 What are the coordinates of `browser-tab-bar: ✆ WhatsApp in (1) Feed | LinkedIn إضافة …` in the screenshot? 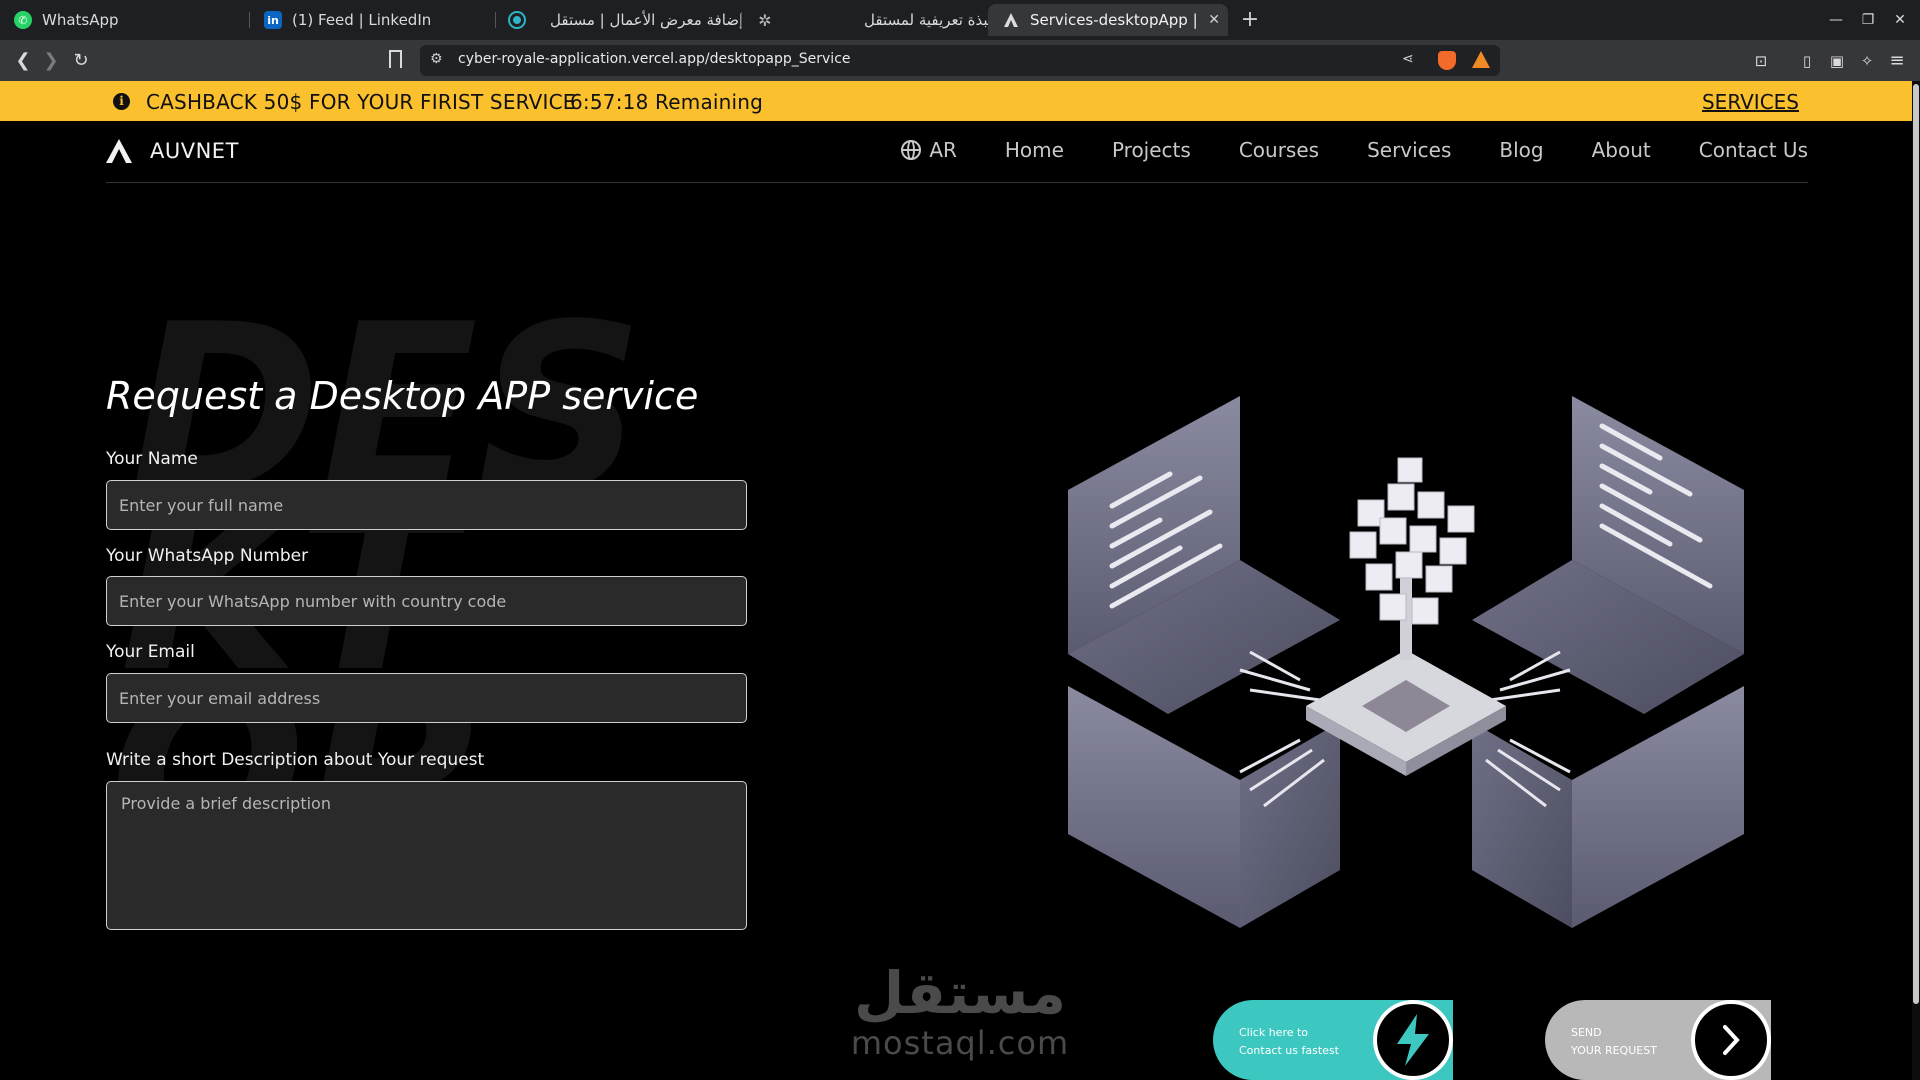 It's located at (960, 20).